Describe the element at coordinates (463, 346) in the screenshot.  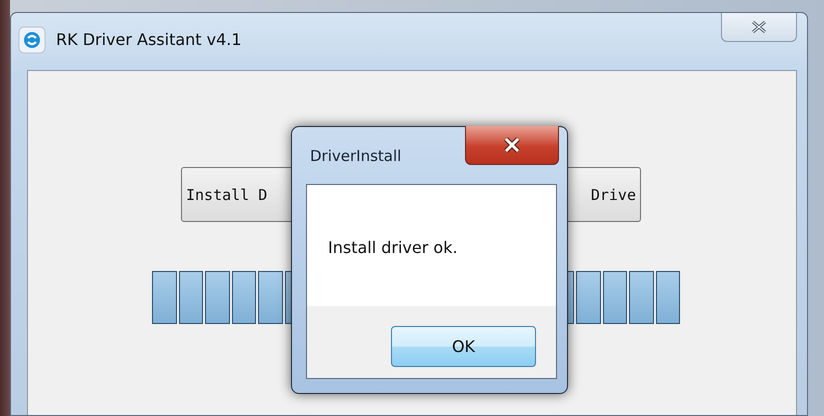
I see `ok-button: OK` at that location.